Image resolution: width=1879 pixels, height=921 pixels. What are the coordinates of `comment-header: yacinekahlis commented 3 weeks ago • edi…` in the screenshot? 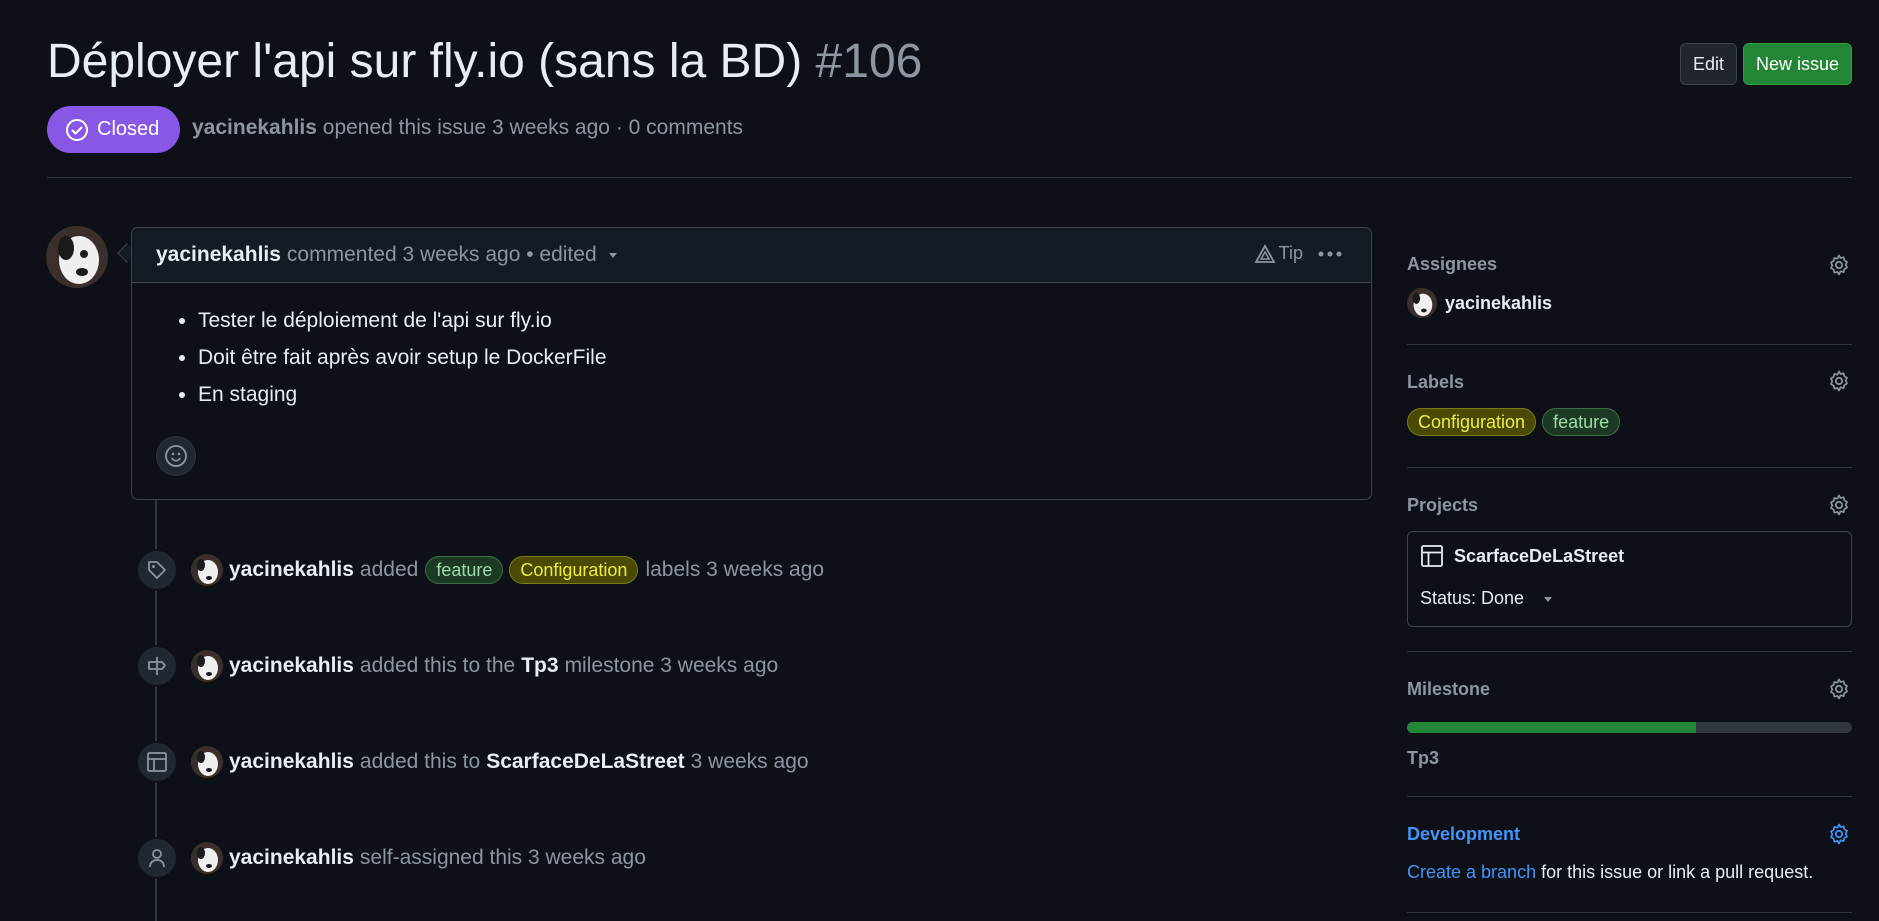 It's located at (751, 255).